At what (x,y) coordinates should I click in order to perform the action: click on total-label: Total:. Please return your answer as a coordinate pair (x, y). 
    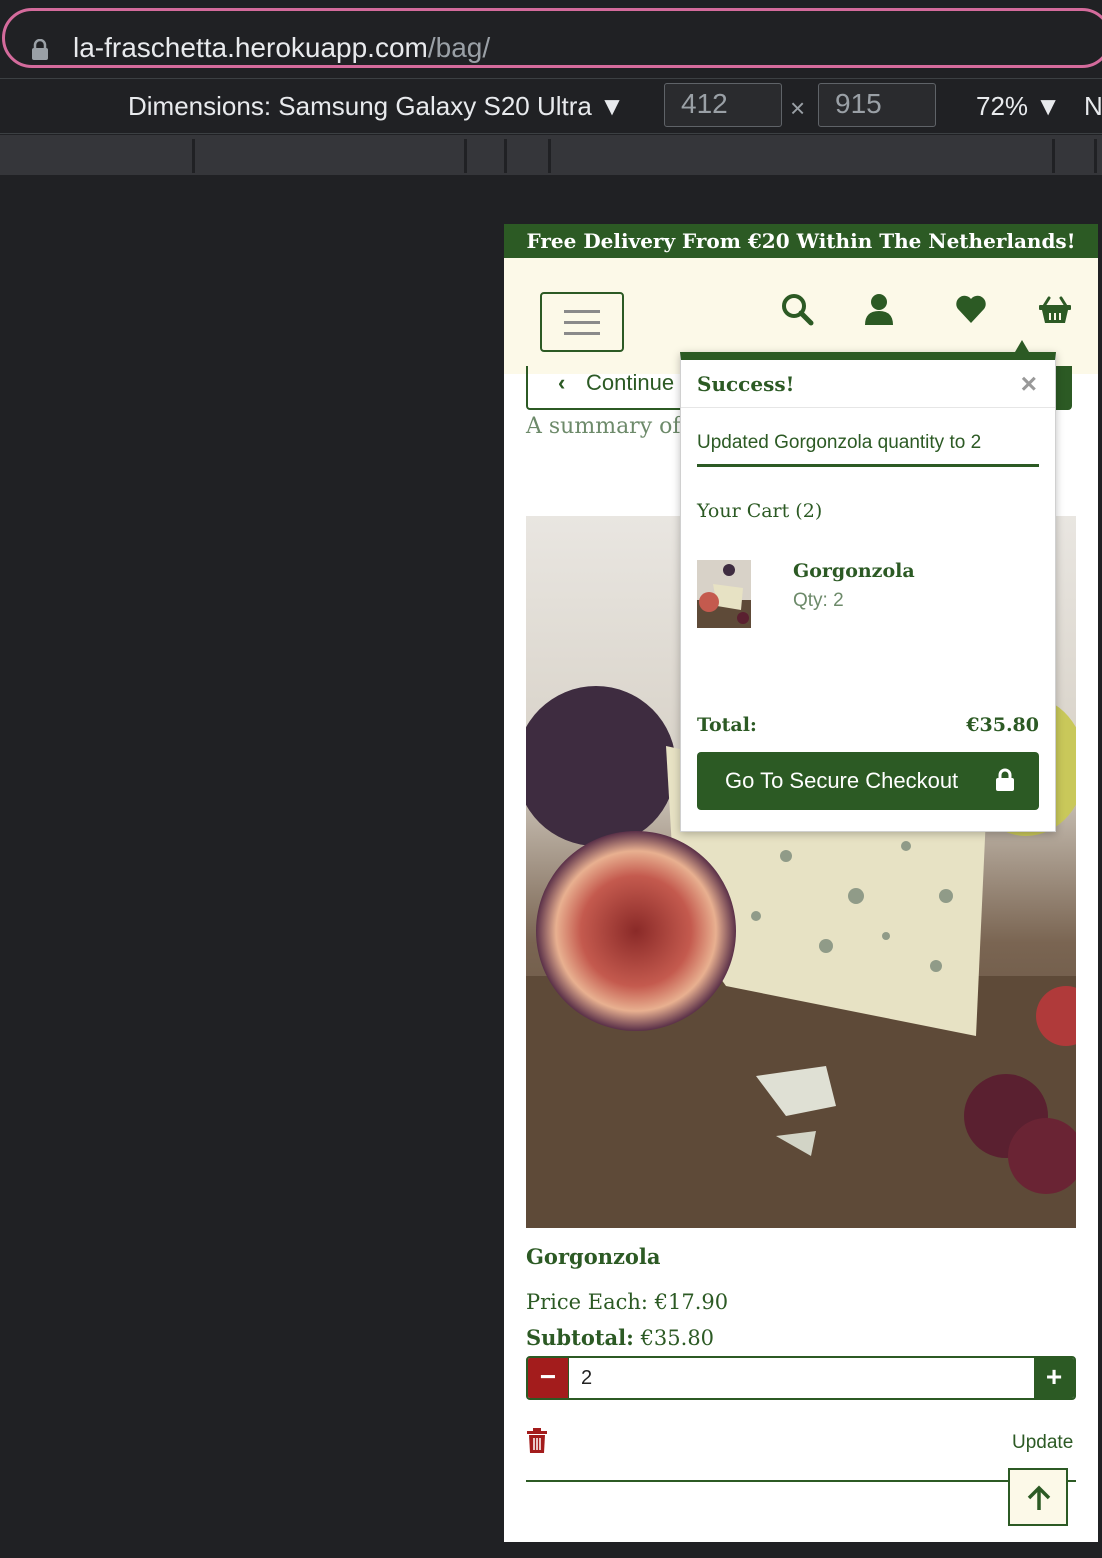
    Looking at the image, I should click on (727, 725).